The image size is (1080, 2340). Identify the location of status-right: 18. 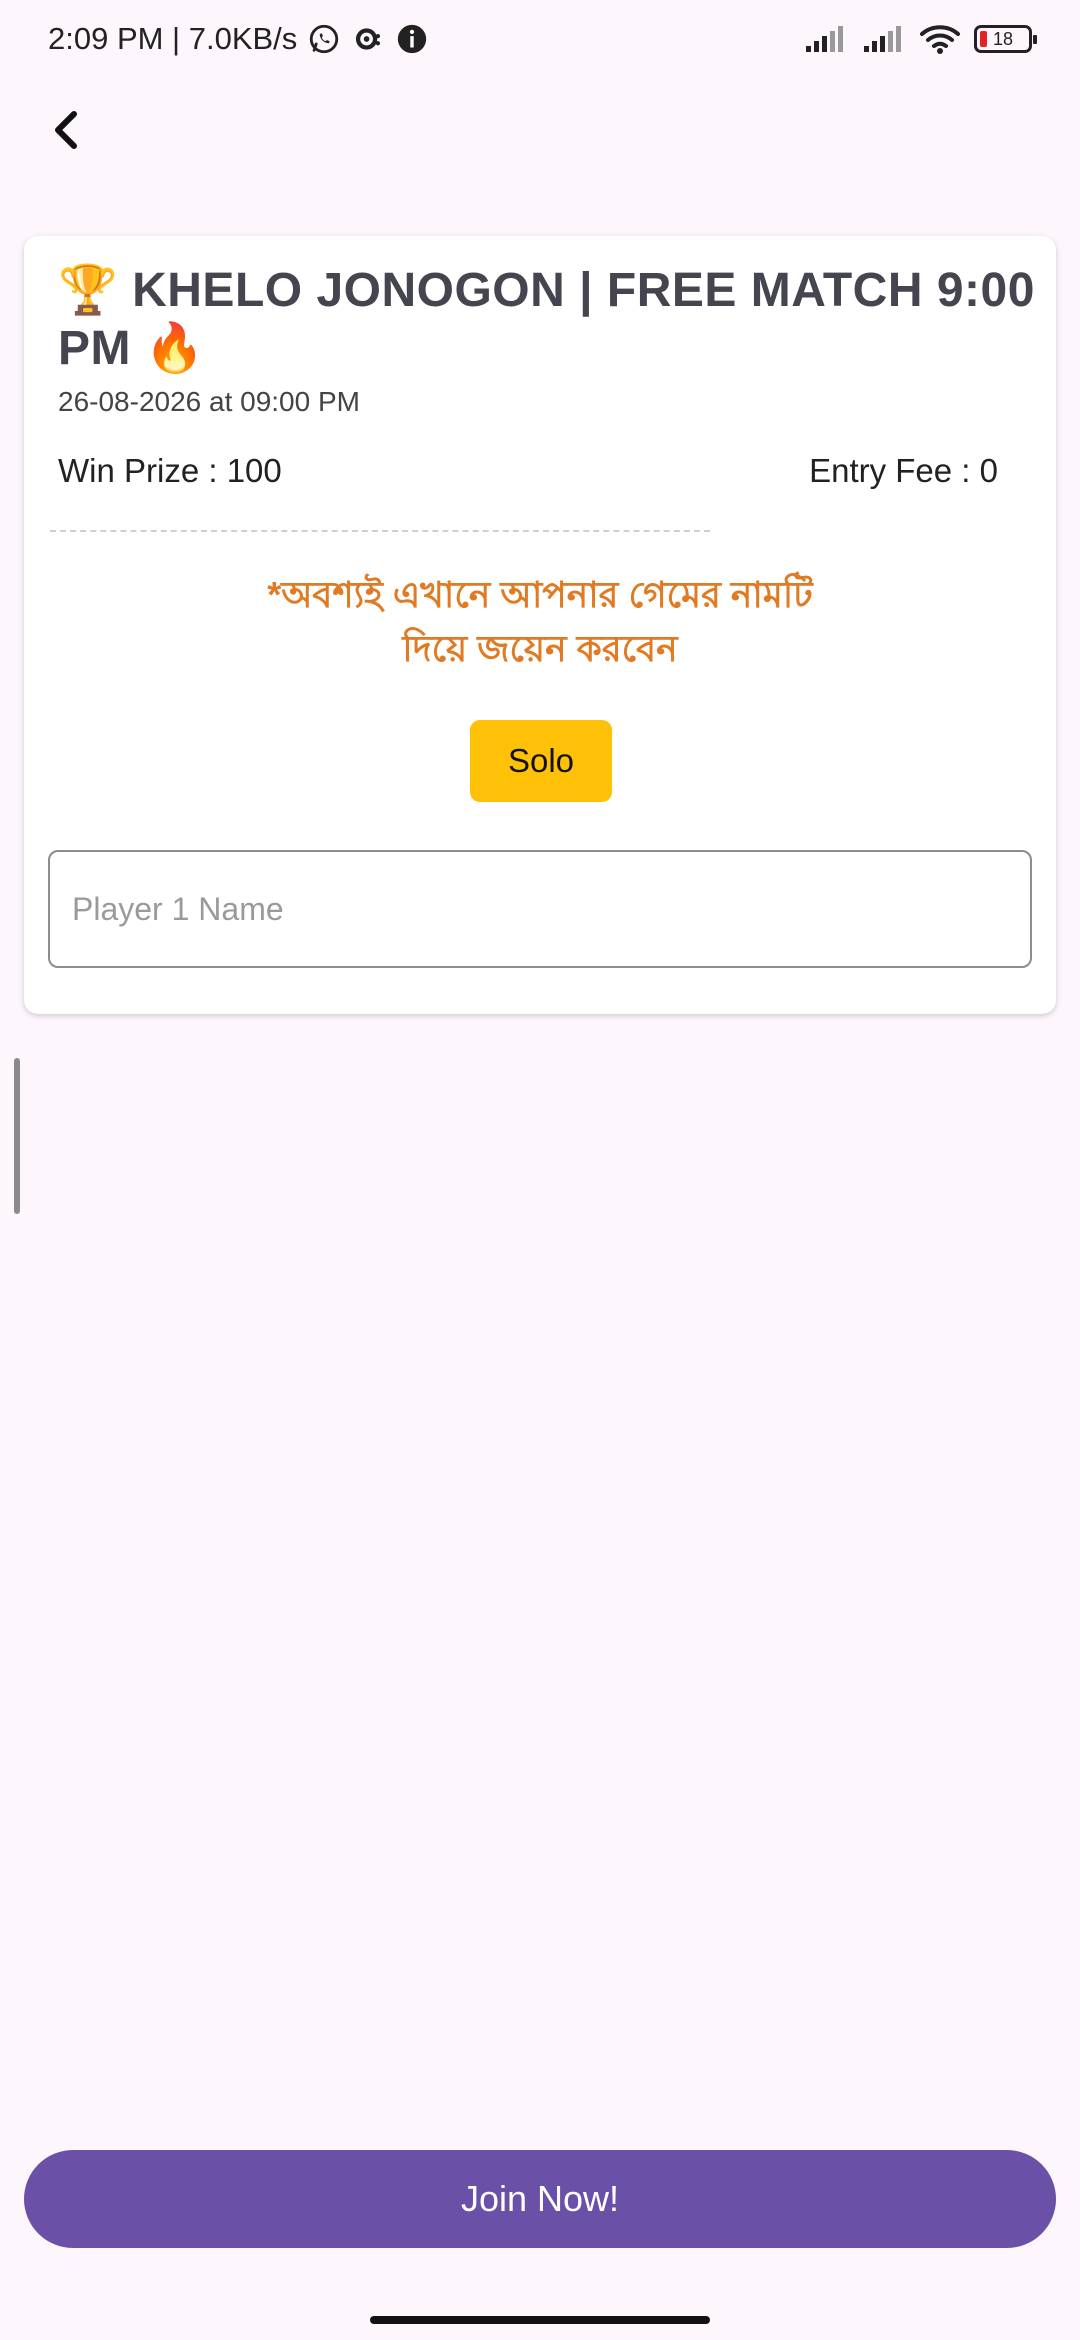
(920, 39).